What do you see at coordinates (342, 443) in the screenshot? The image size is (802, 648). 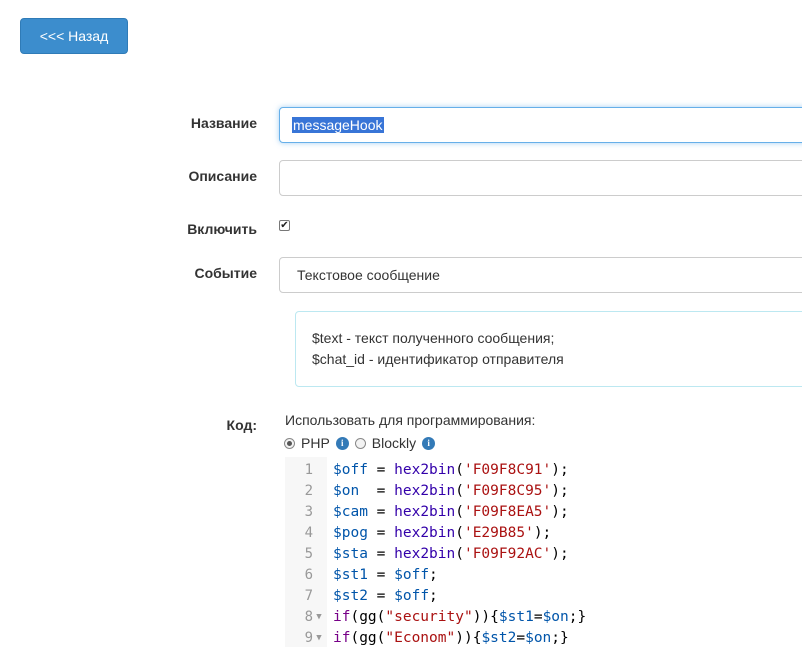 I see `php-info-icon: i` at bounding box center [342, 443].